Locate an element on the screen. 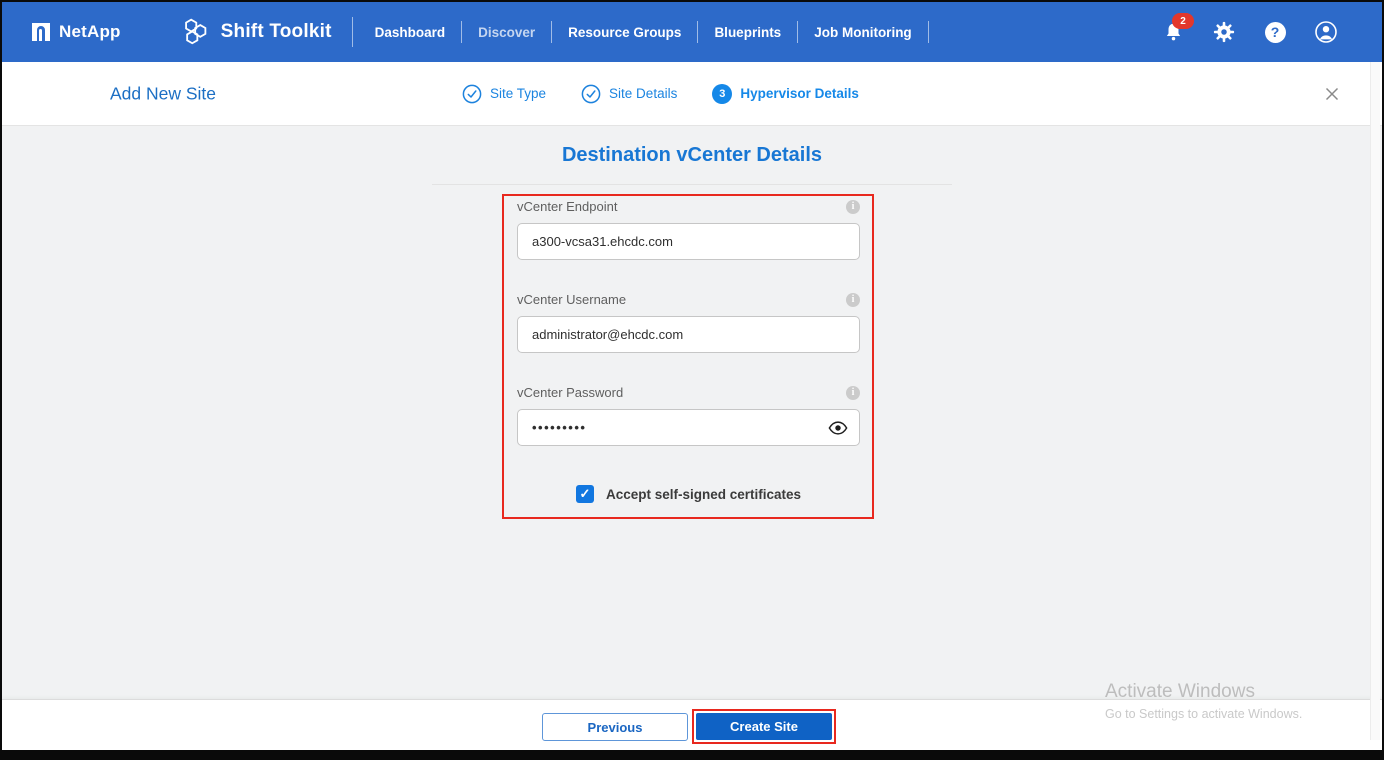 This screenshot has height=760, width=1384. close-icon is located at coordinates (1332, 94).